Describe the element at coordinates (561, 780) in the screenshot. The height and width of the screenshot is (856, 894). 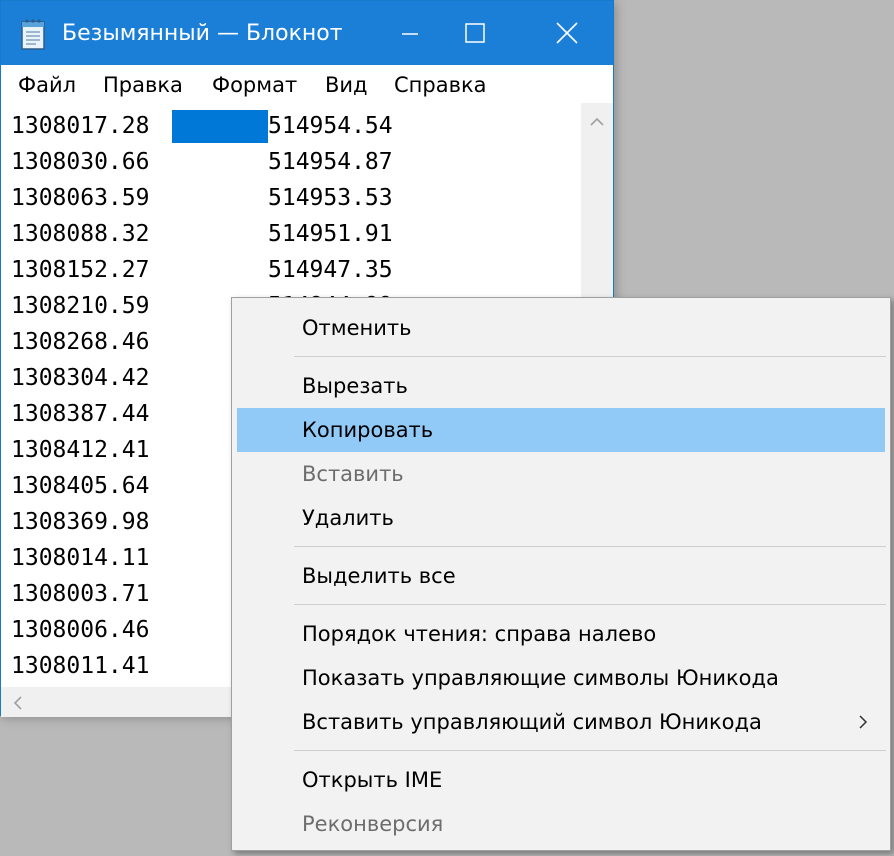
I see `menu-item-open-ime: Открыть IME` at that location.